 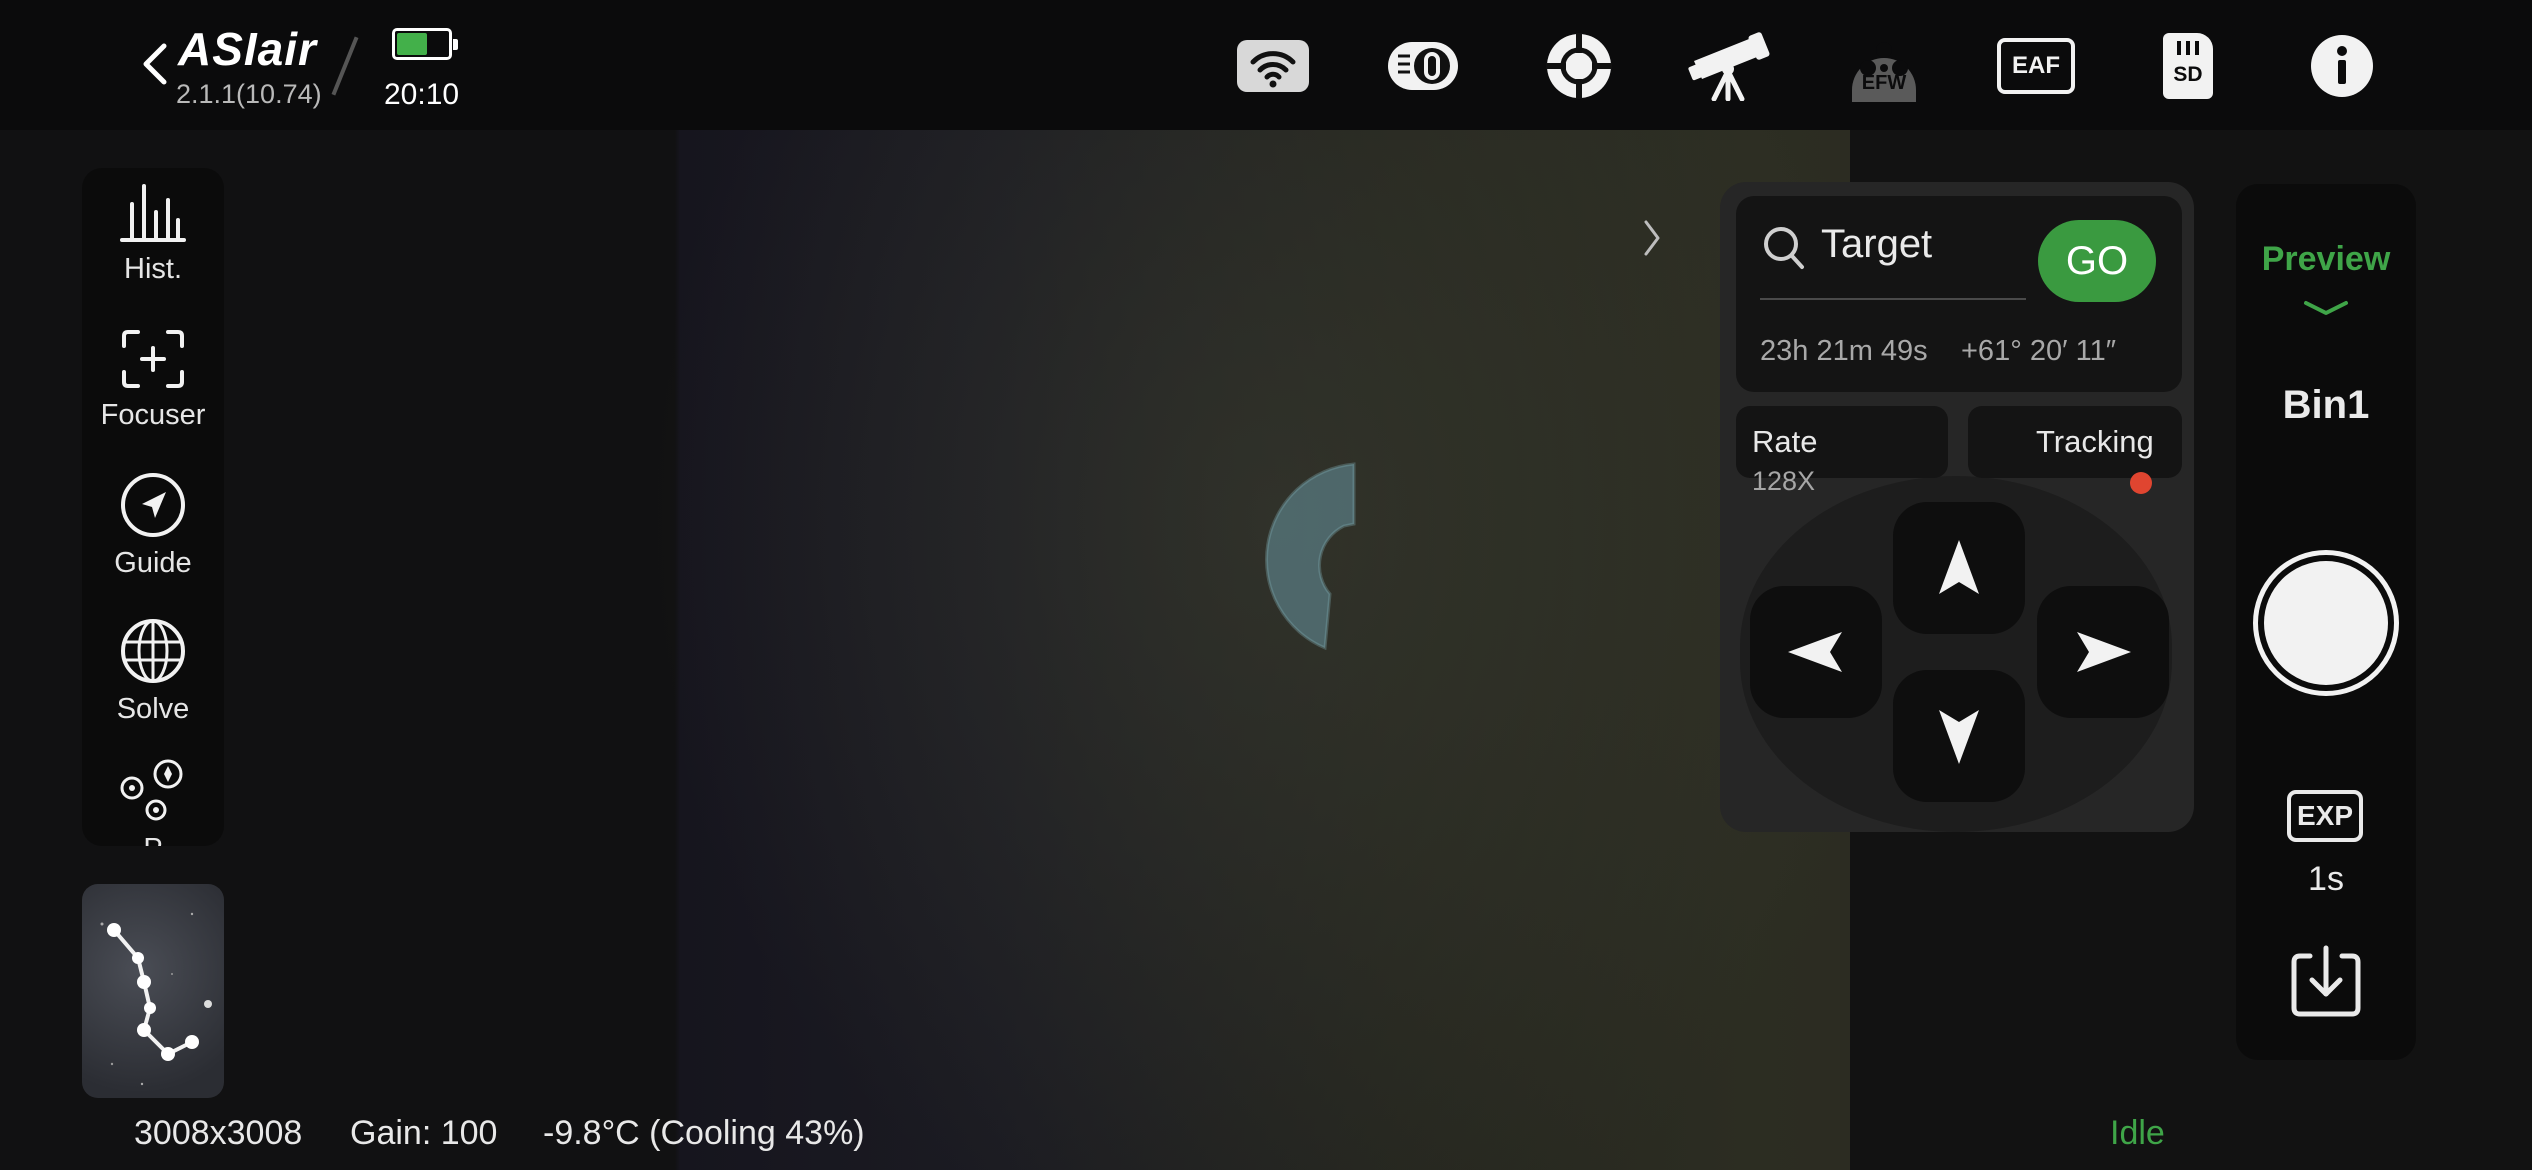 I want to click on eaf-label: EAF, so click(x=2036, y=65).